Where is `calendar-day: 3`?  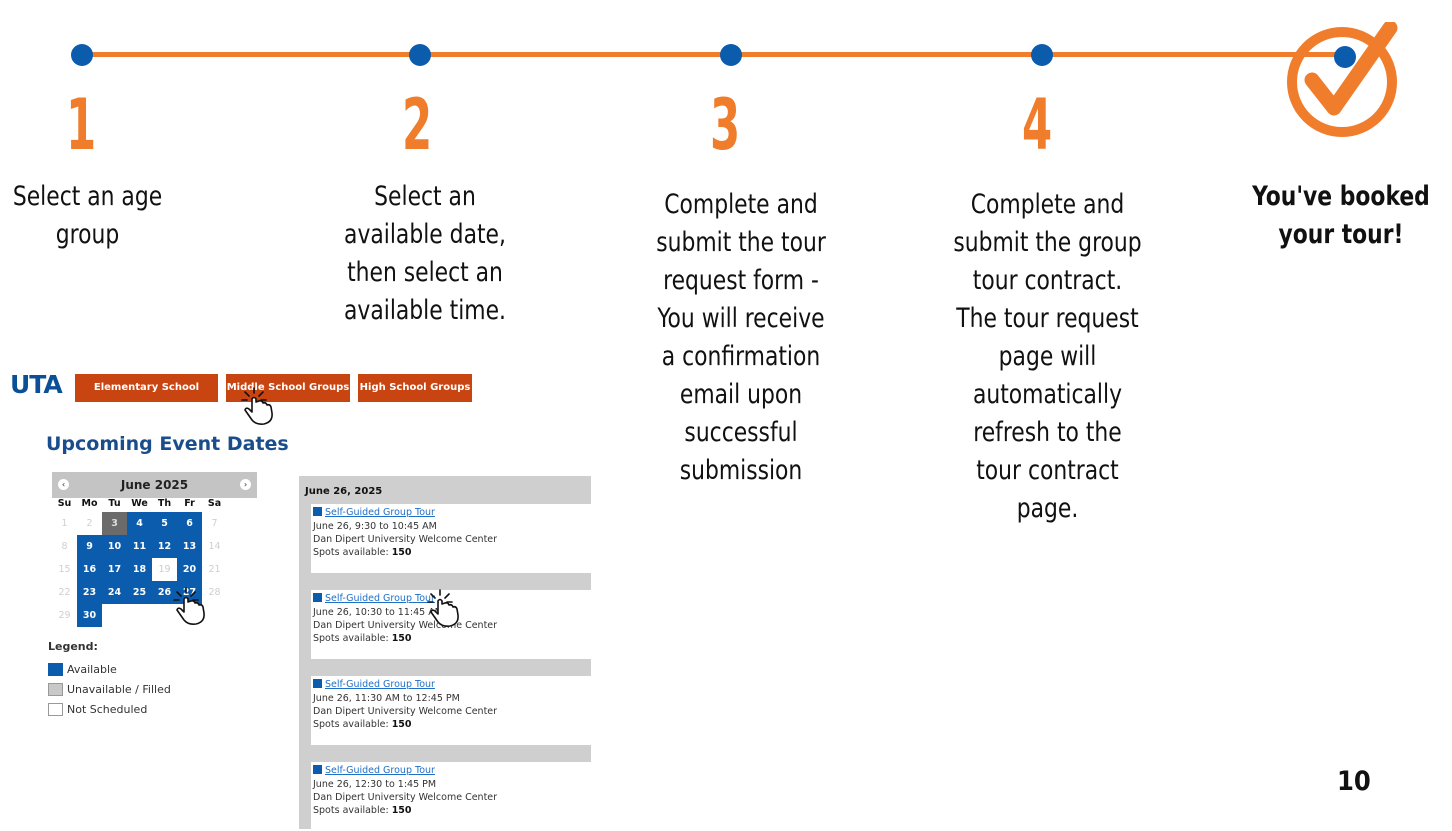
calendar-day: 3 is located at coordinates (114, 523).